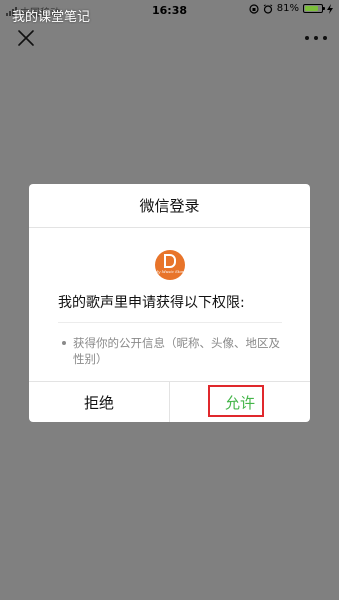 The height and width of the screenshot is (600, 339). Describe the element at coordinates (236, 401) in the screenshot. I see `highlight-box` at that location.